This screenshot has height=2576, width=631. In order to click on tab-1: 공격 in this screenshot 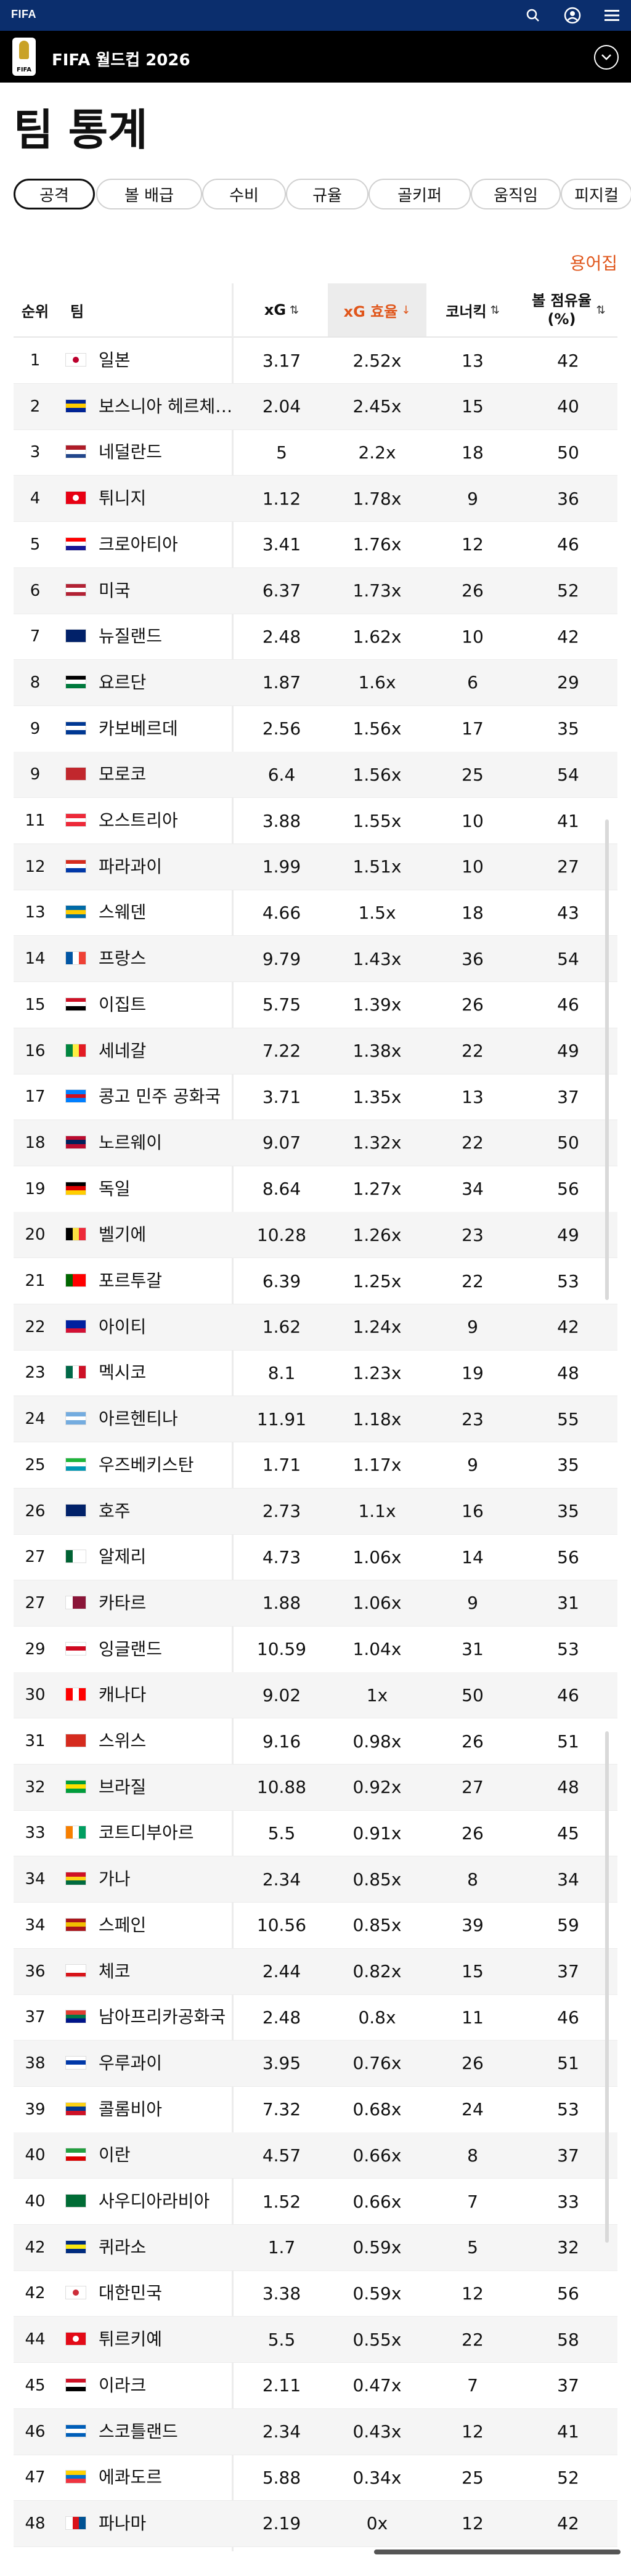, I will do `click(54, 194)`.